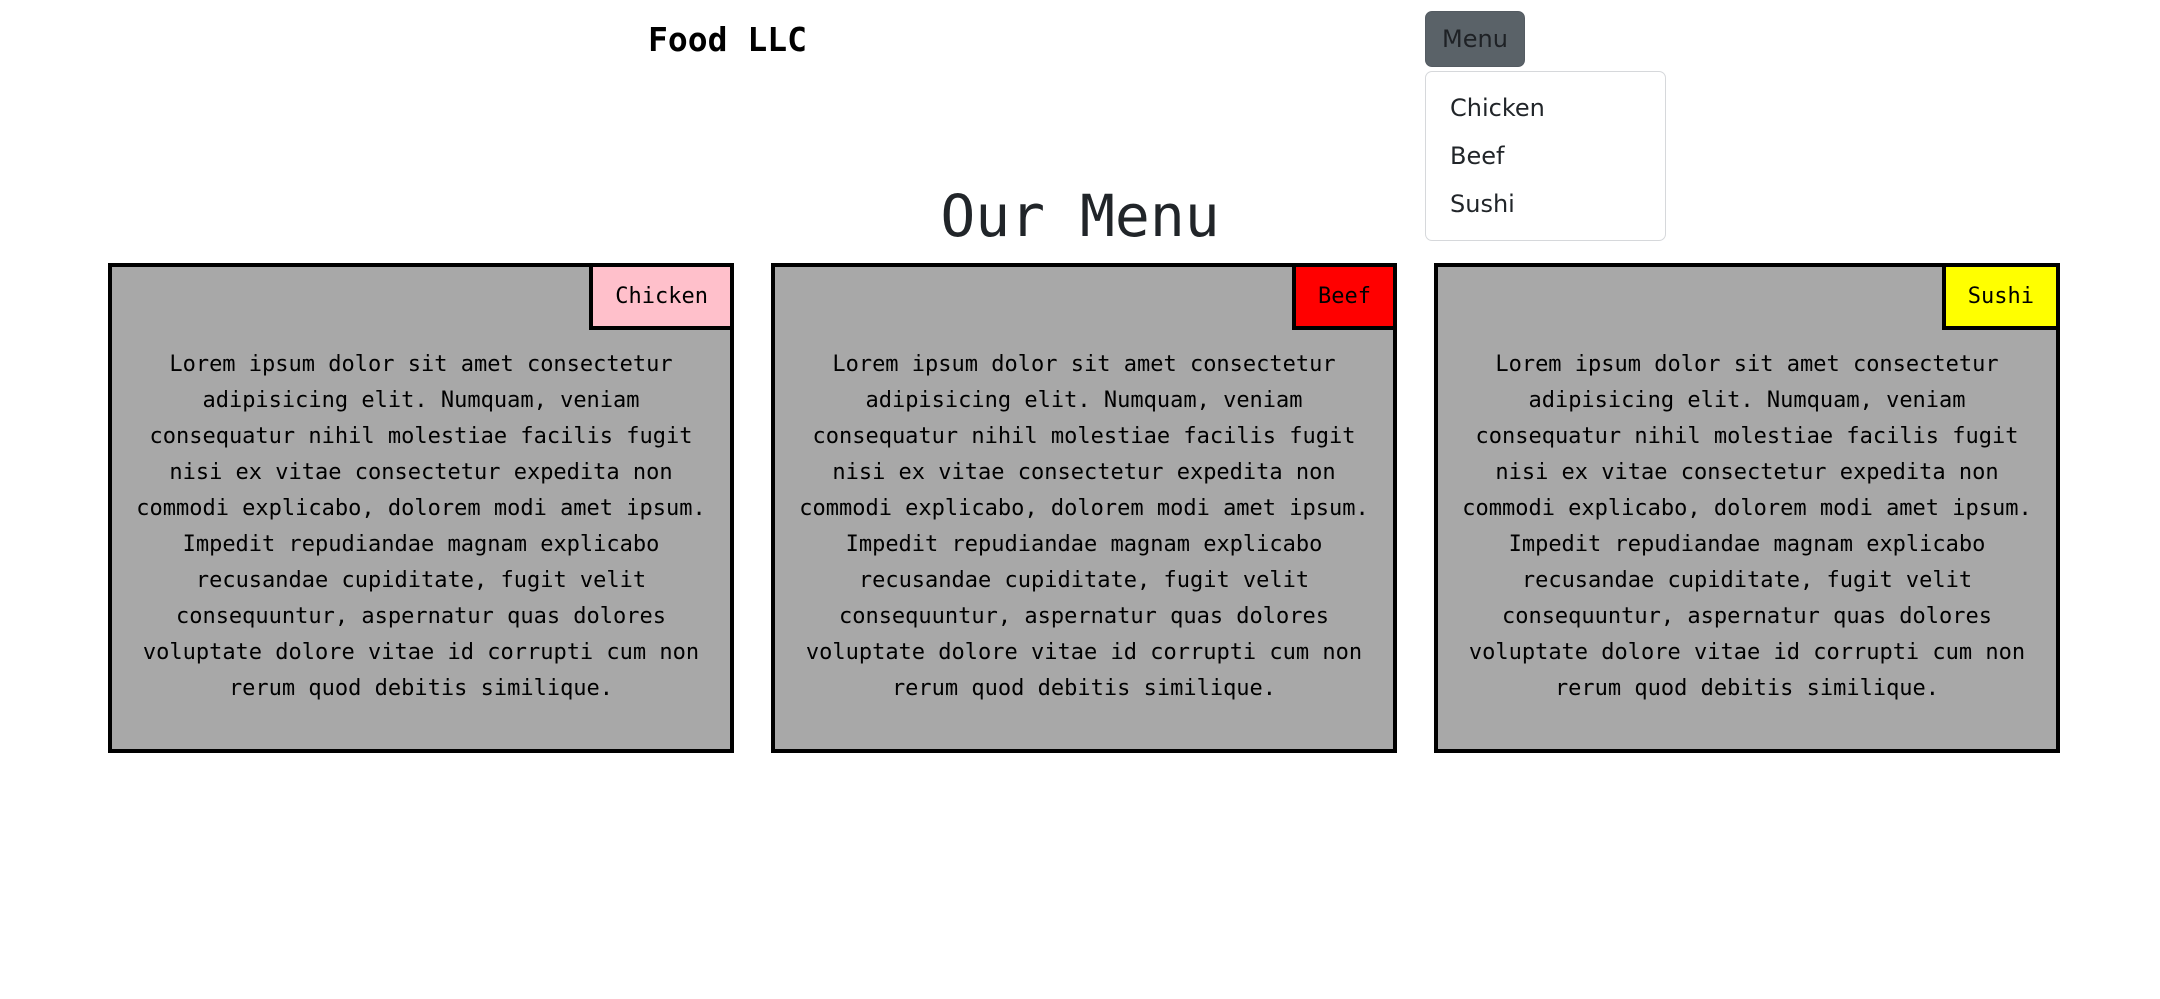 The image size is (2160, 999). I want to click on card-tag-beef: Beef, so click(1344, 296).